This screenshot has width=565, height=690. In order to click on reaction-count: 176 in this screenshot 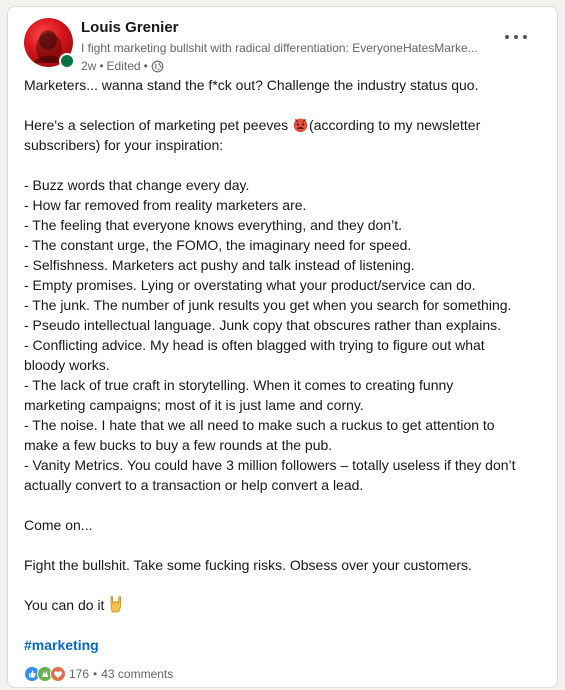, I will do `click(79, 674)`.